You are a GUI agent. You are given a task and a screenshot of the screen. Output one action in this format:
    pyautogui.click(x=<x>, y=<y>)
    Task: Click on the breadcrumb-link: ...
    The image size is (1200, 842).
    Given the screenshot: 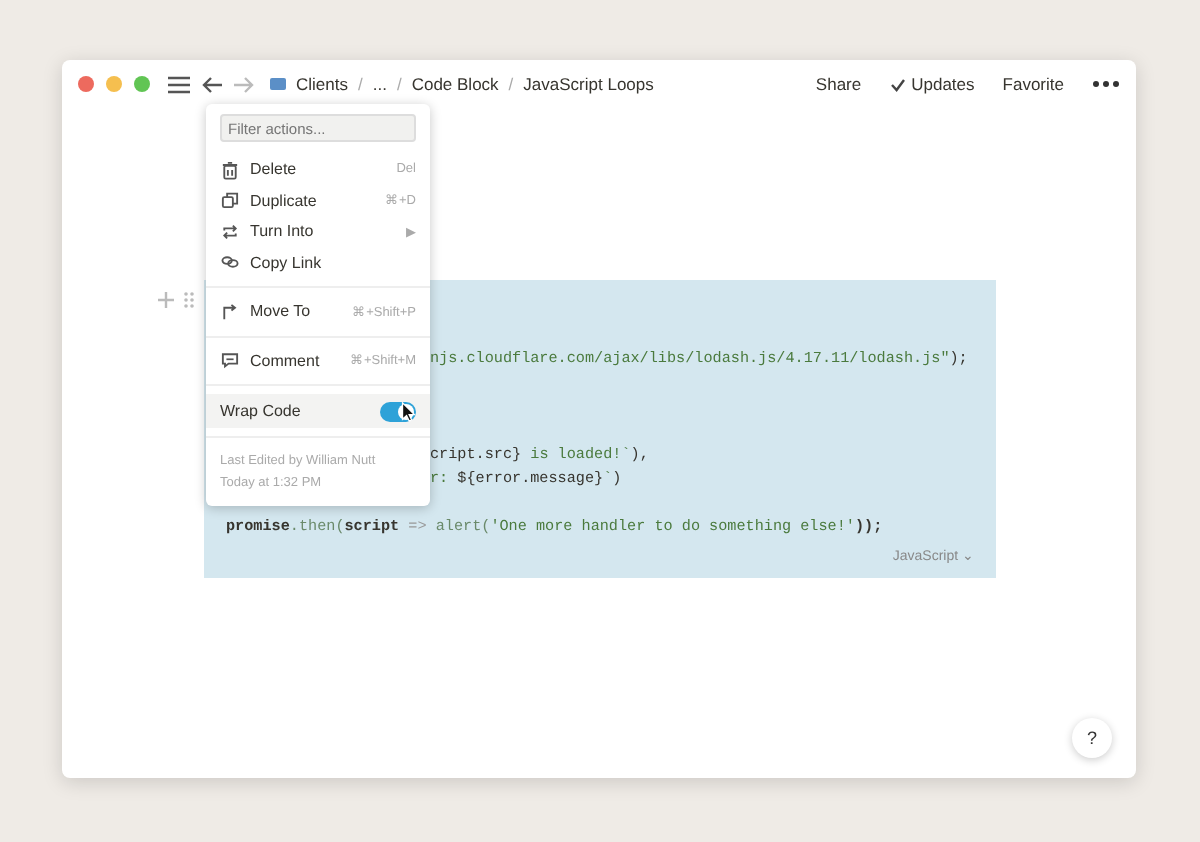 What is the action you would take?
    pyautogui.click(x=379, y=84)
    